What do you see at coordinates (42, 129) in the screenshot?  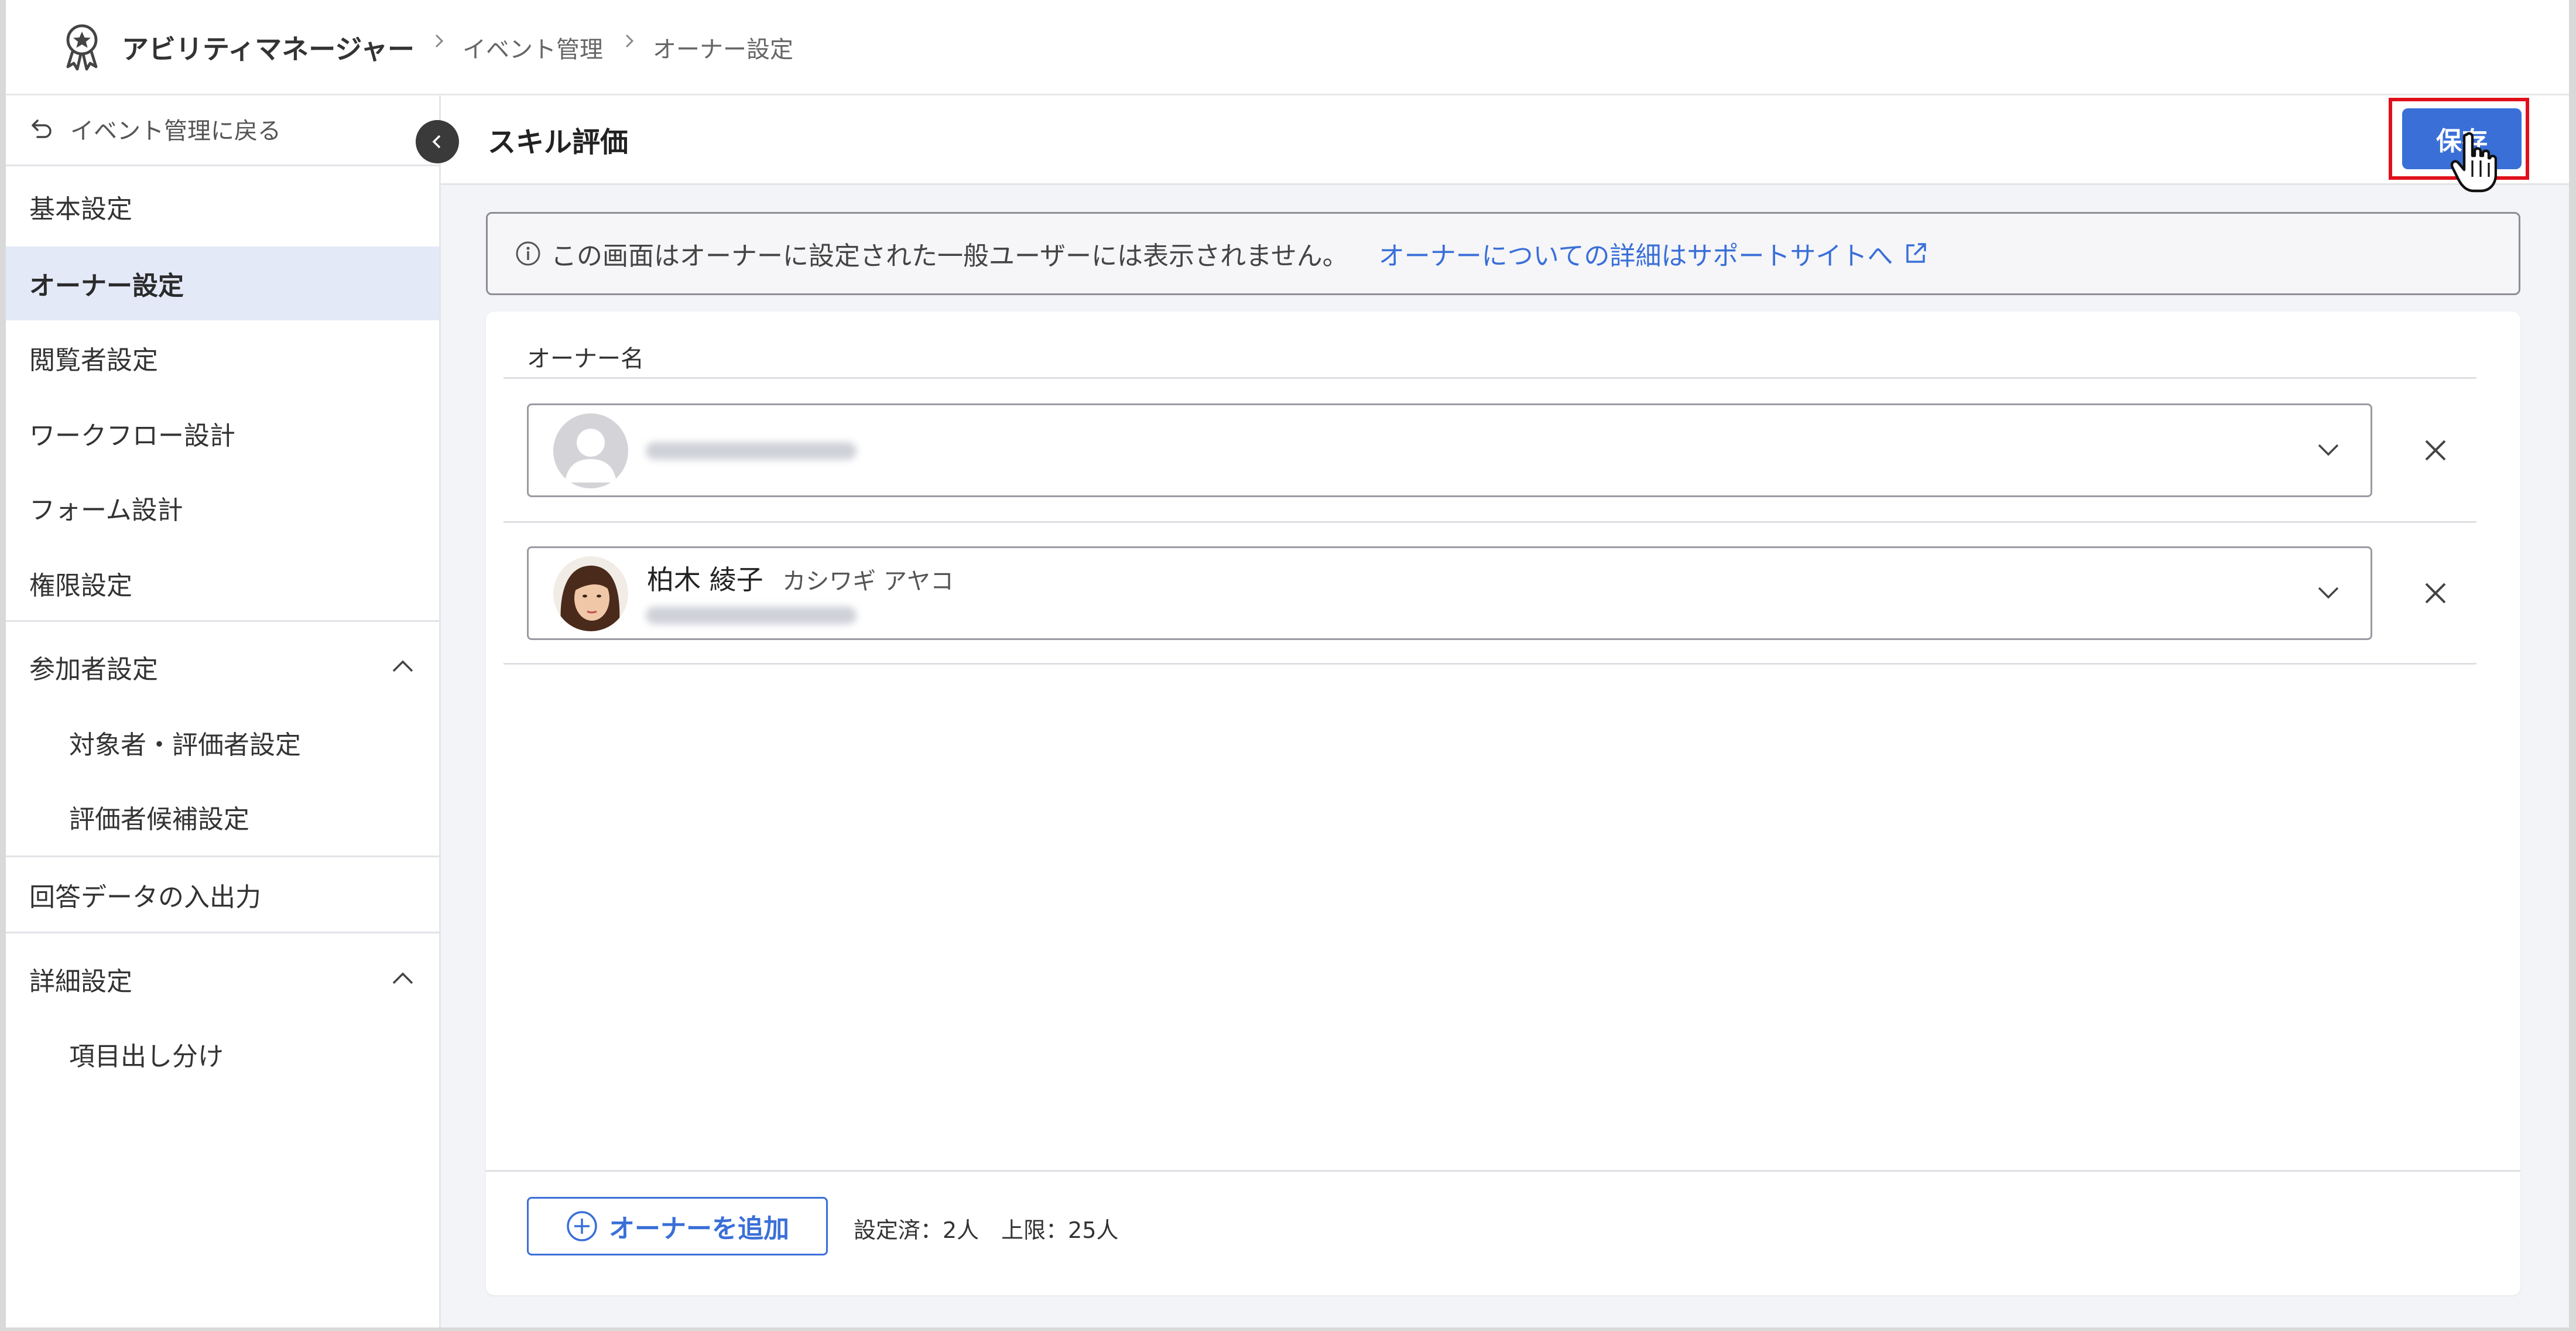 I see `undo-icon` at bounding box center [42, 129].